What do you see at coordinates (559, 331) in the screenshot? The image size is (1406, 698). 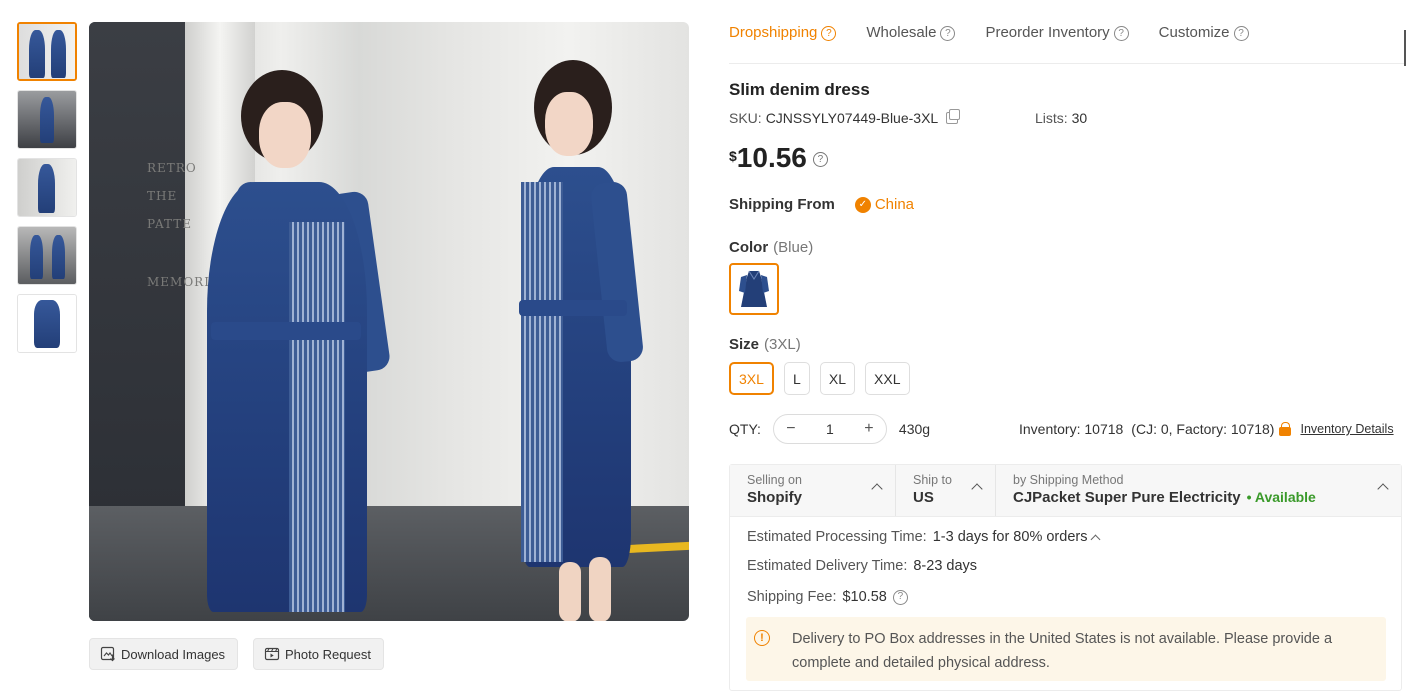 I see `model-side` at bounding box center [559, 331].